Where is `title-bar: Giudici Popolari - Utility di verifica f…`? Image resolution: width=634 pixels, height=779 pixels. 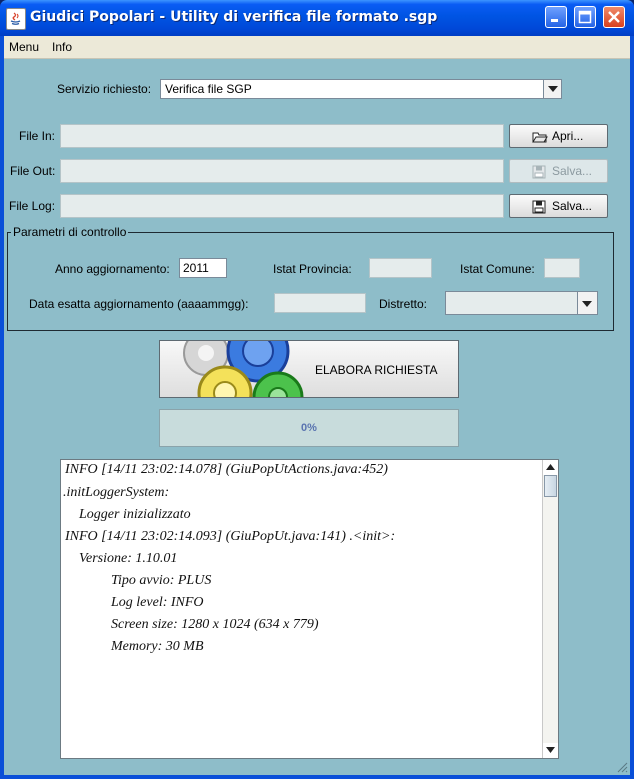 title-bar: Giudici Popolari - Utility di verifica f… is located at coordinates (317, 18).